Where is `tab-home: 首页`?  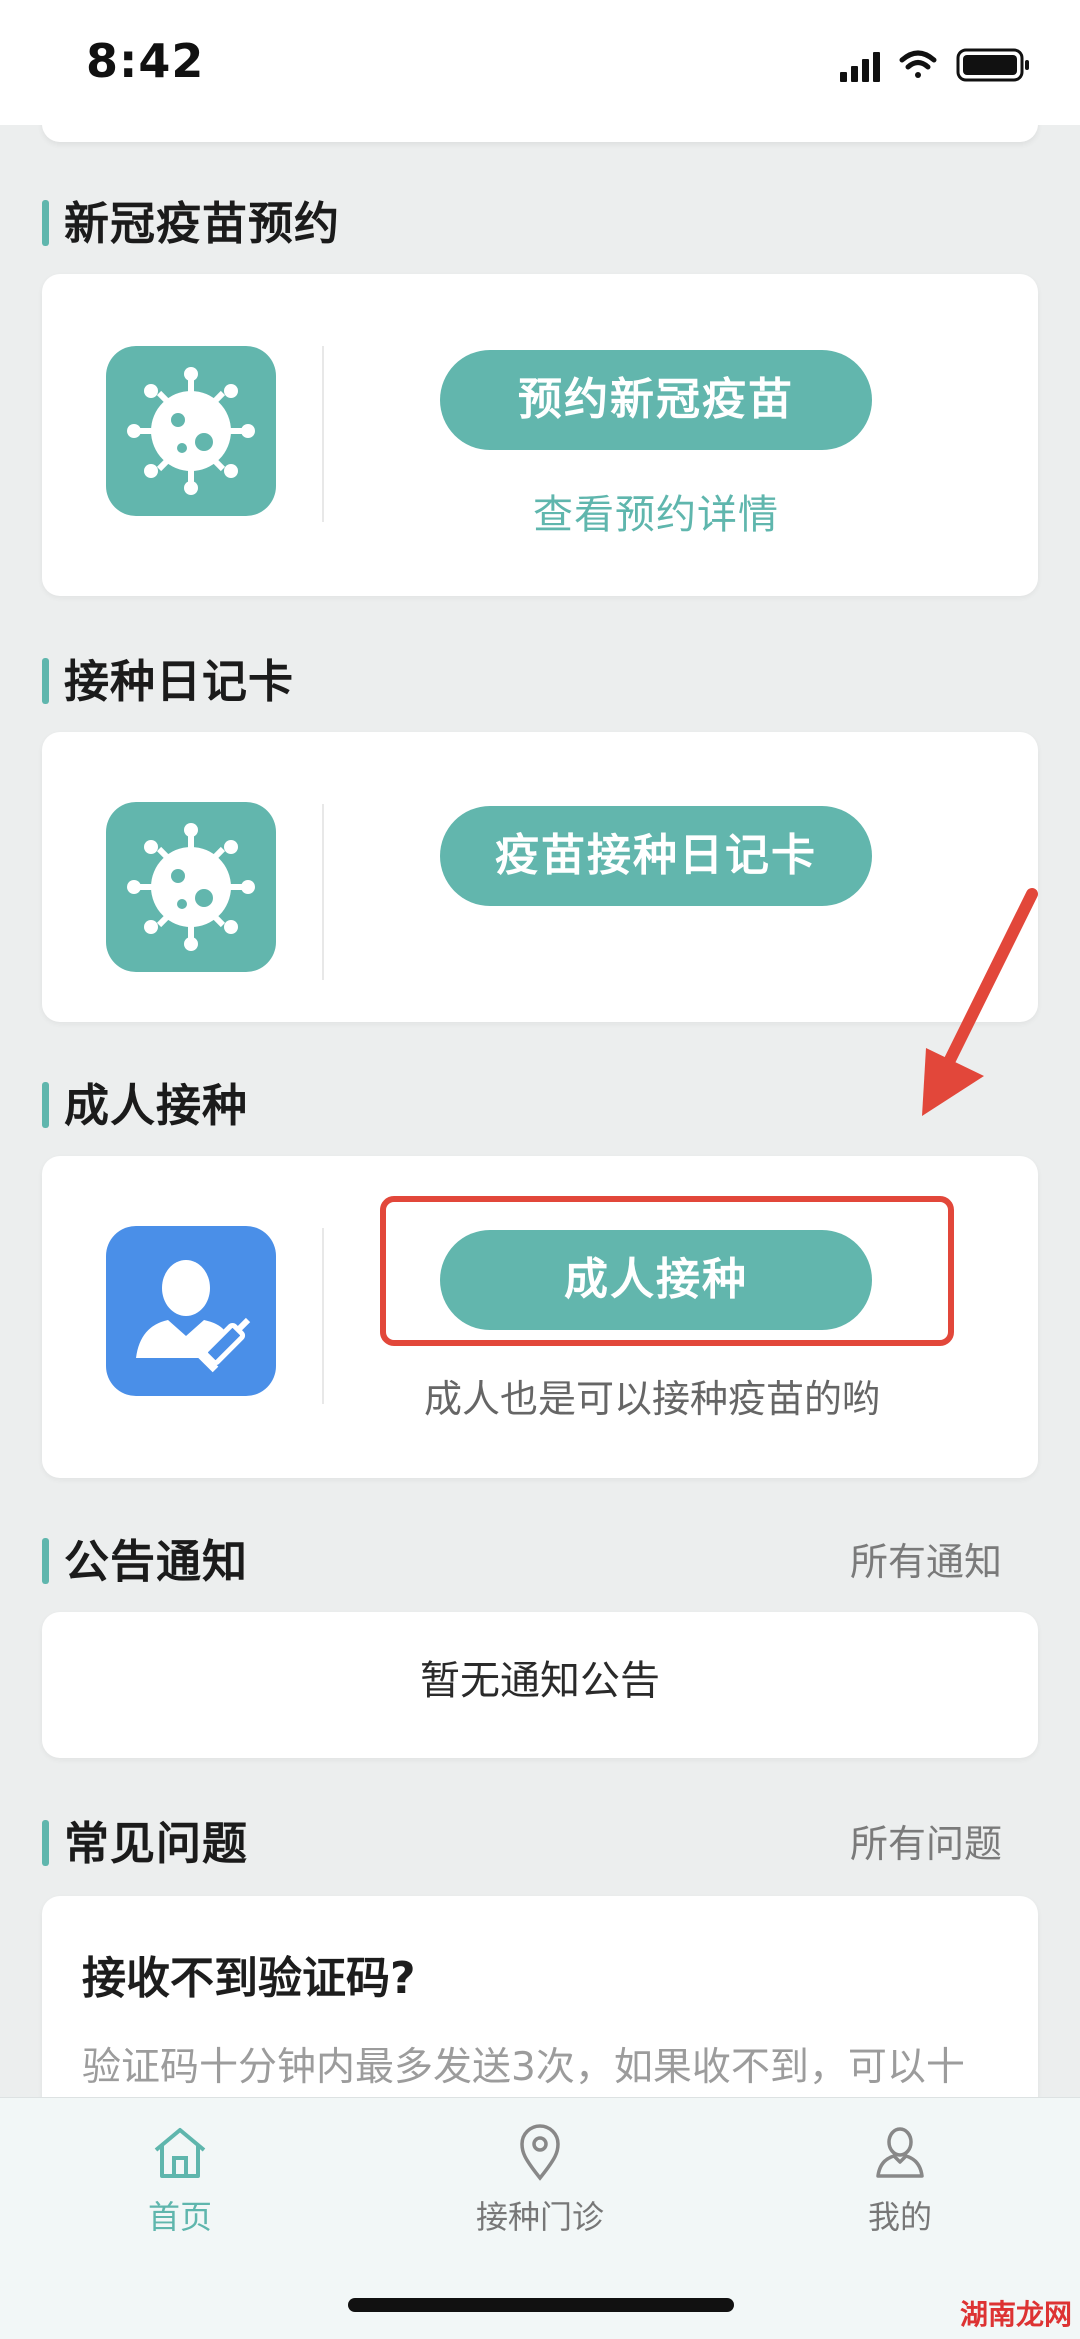
tab-home: 首页 is located at coordinates (180, 2187).